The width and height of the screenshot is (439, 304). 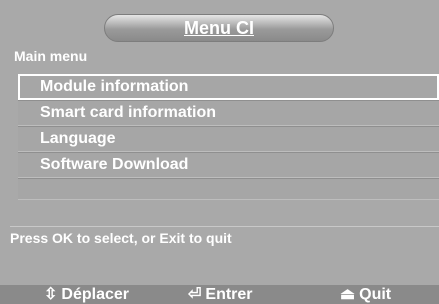 I want to click on footer-quit: ⏏ Quit, so click(x=365, y=294).